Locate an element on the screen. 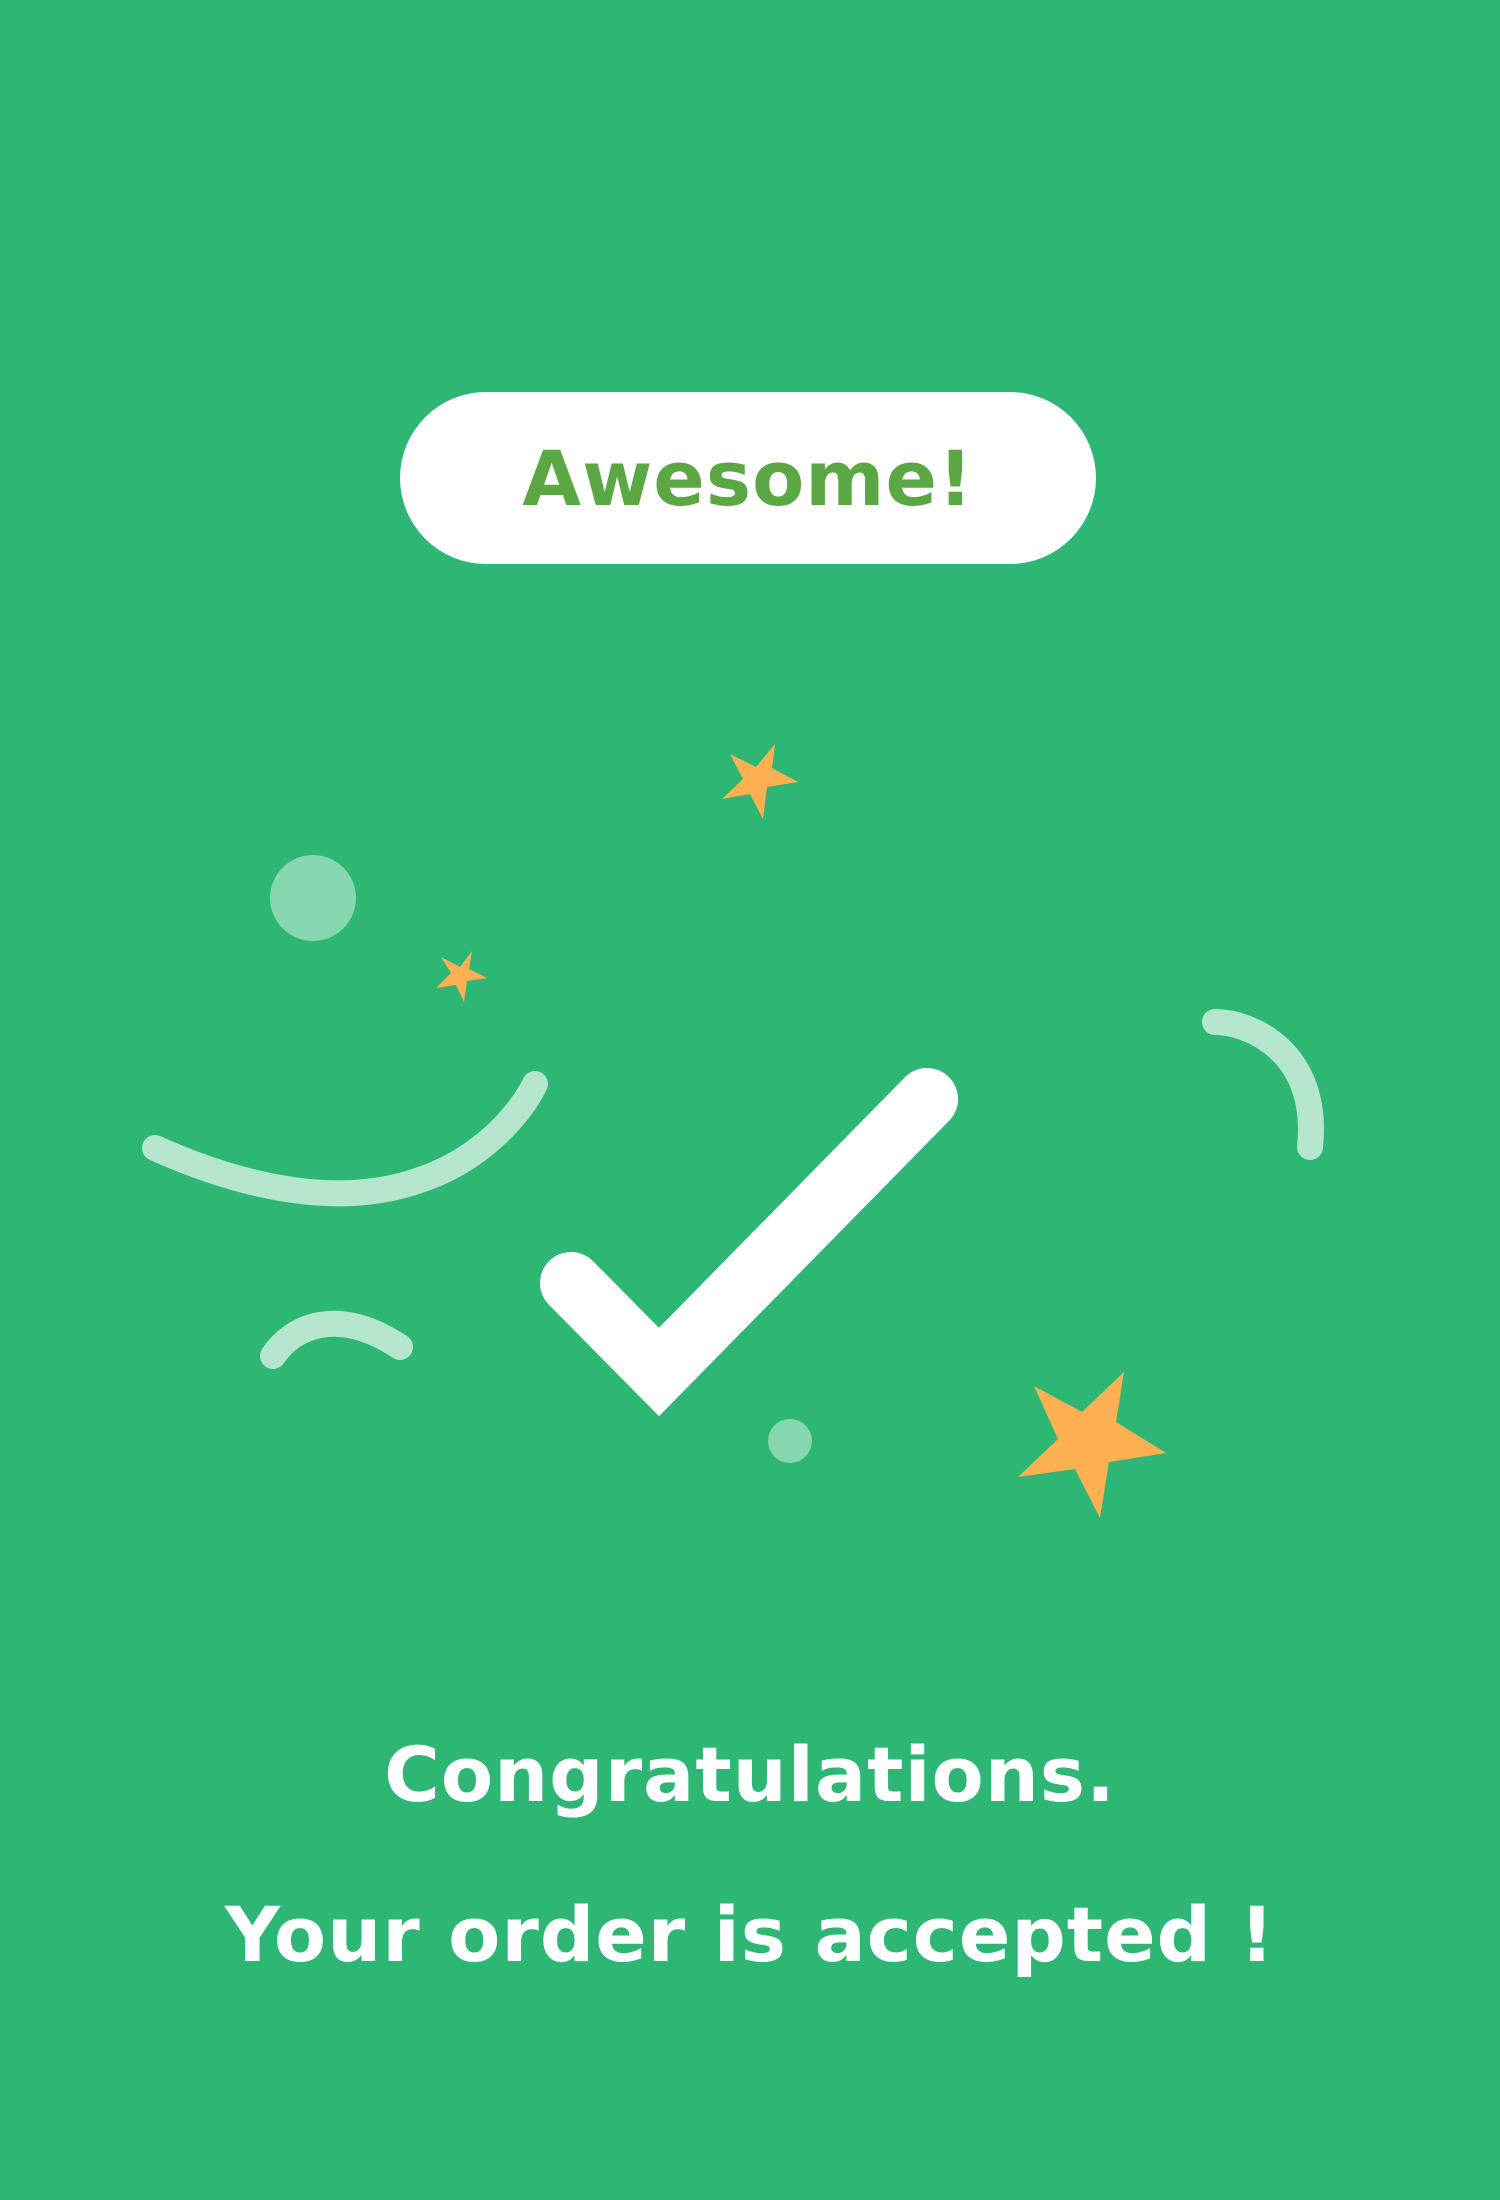  order-accepted-text: Your order is accepted ! is located at coordinates (750, 1934).